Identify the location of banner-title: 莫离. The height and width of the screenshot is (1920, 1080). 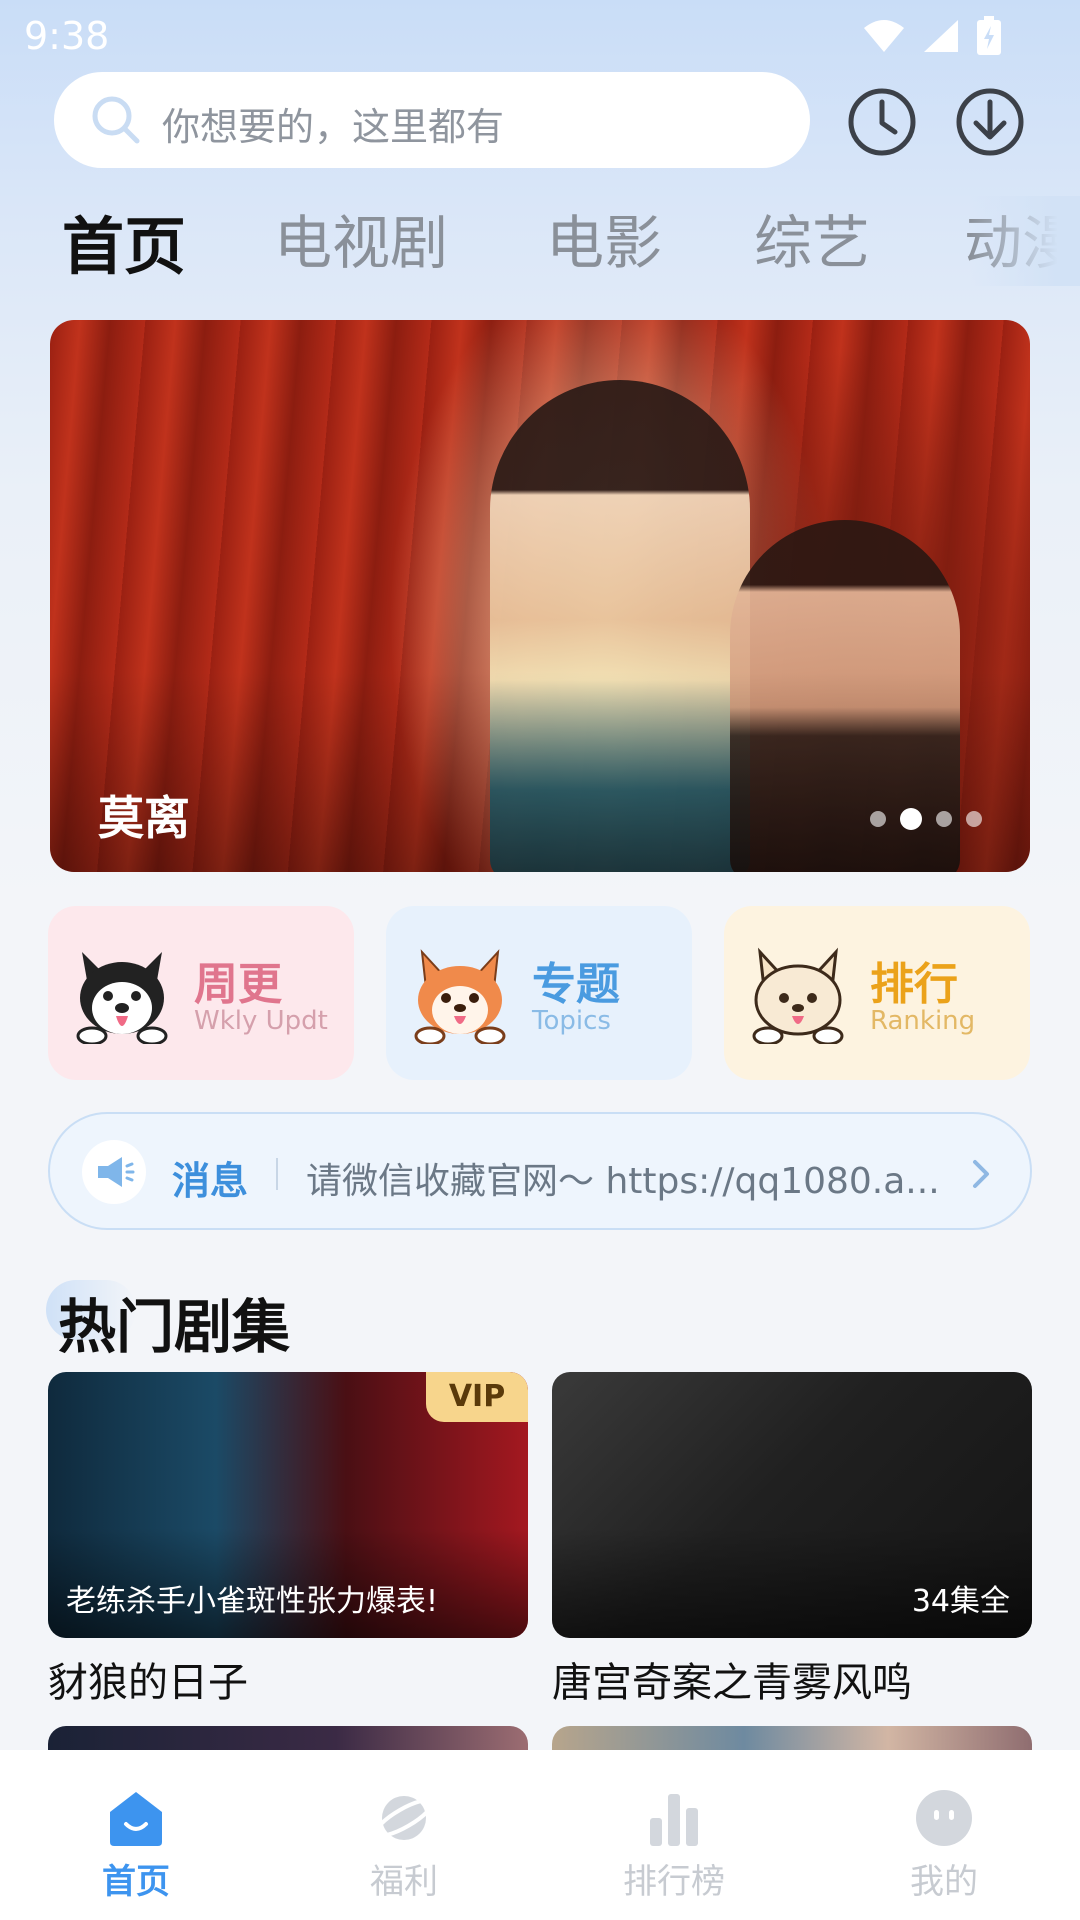
(144, 818).